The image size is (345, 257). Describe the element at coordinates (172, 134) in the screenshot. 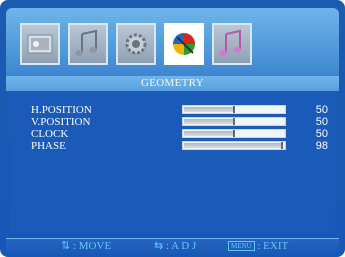

I see `setting-row-clock: CLOCK 50` at that location.